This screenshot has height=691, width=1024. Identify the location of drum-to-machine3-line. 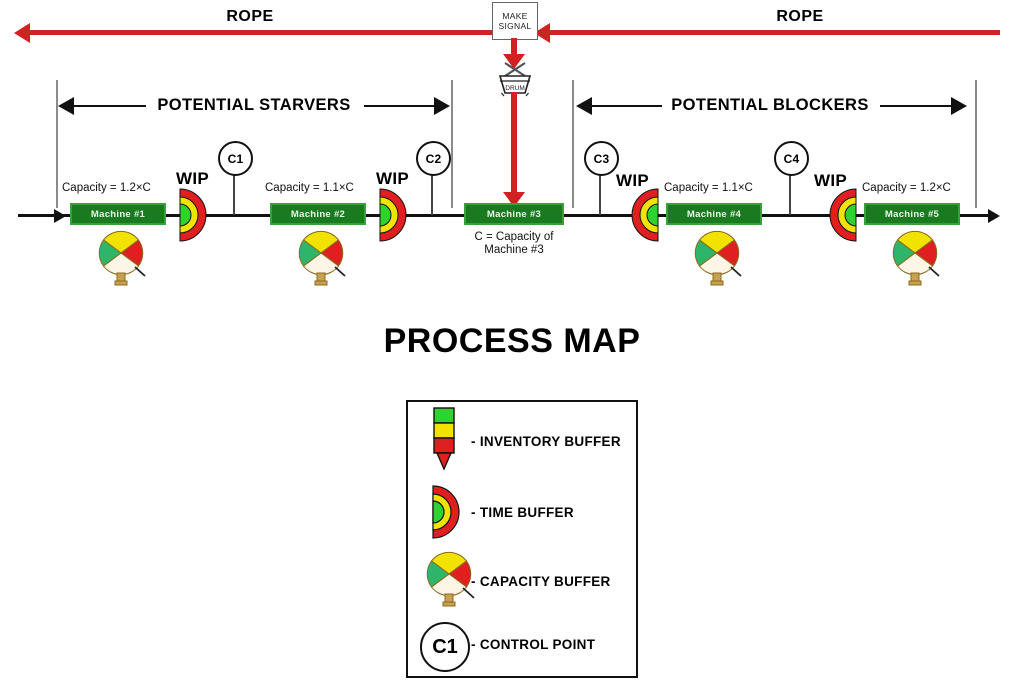
(514, 144).